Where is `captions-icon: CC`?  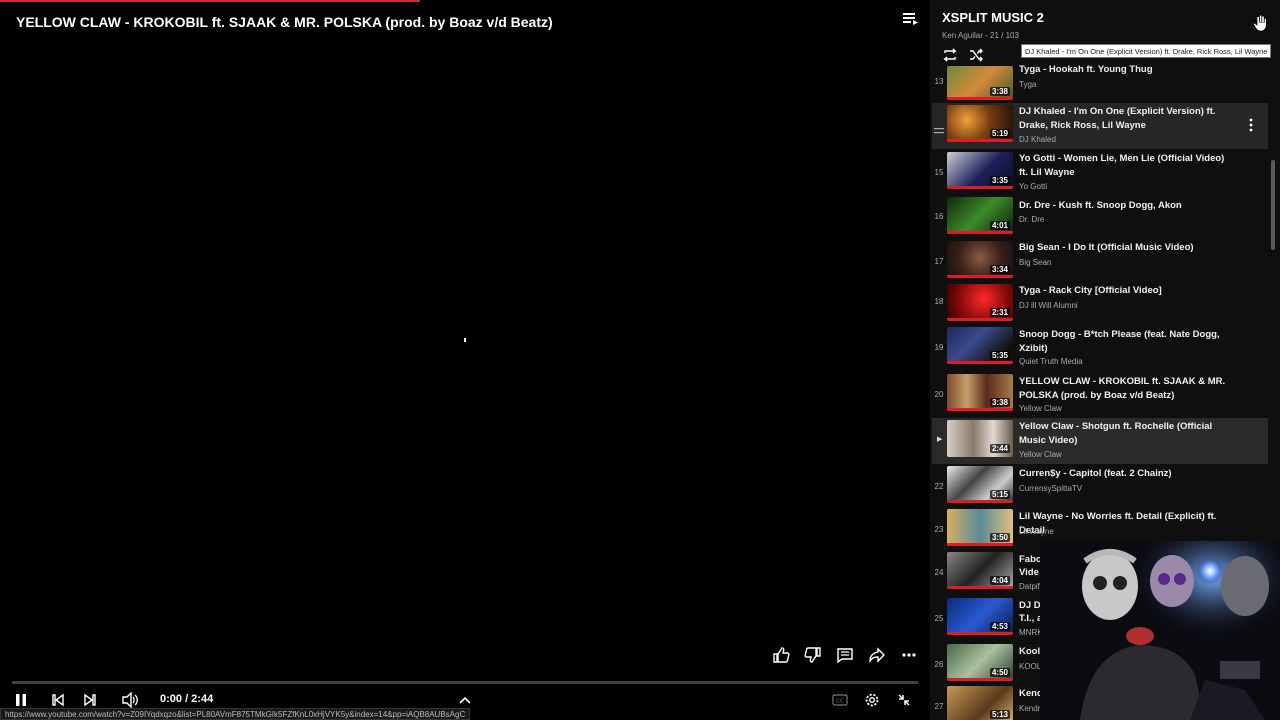 captions-icon: CC is located at coordinates (840, 700).